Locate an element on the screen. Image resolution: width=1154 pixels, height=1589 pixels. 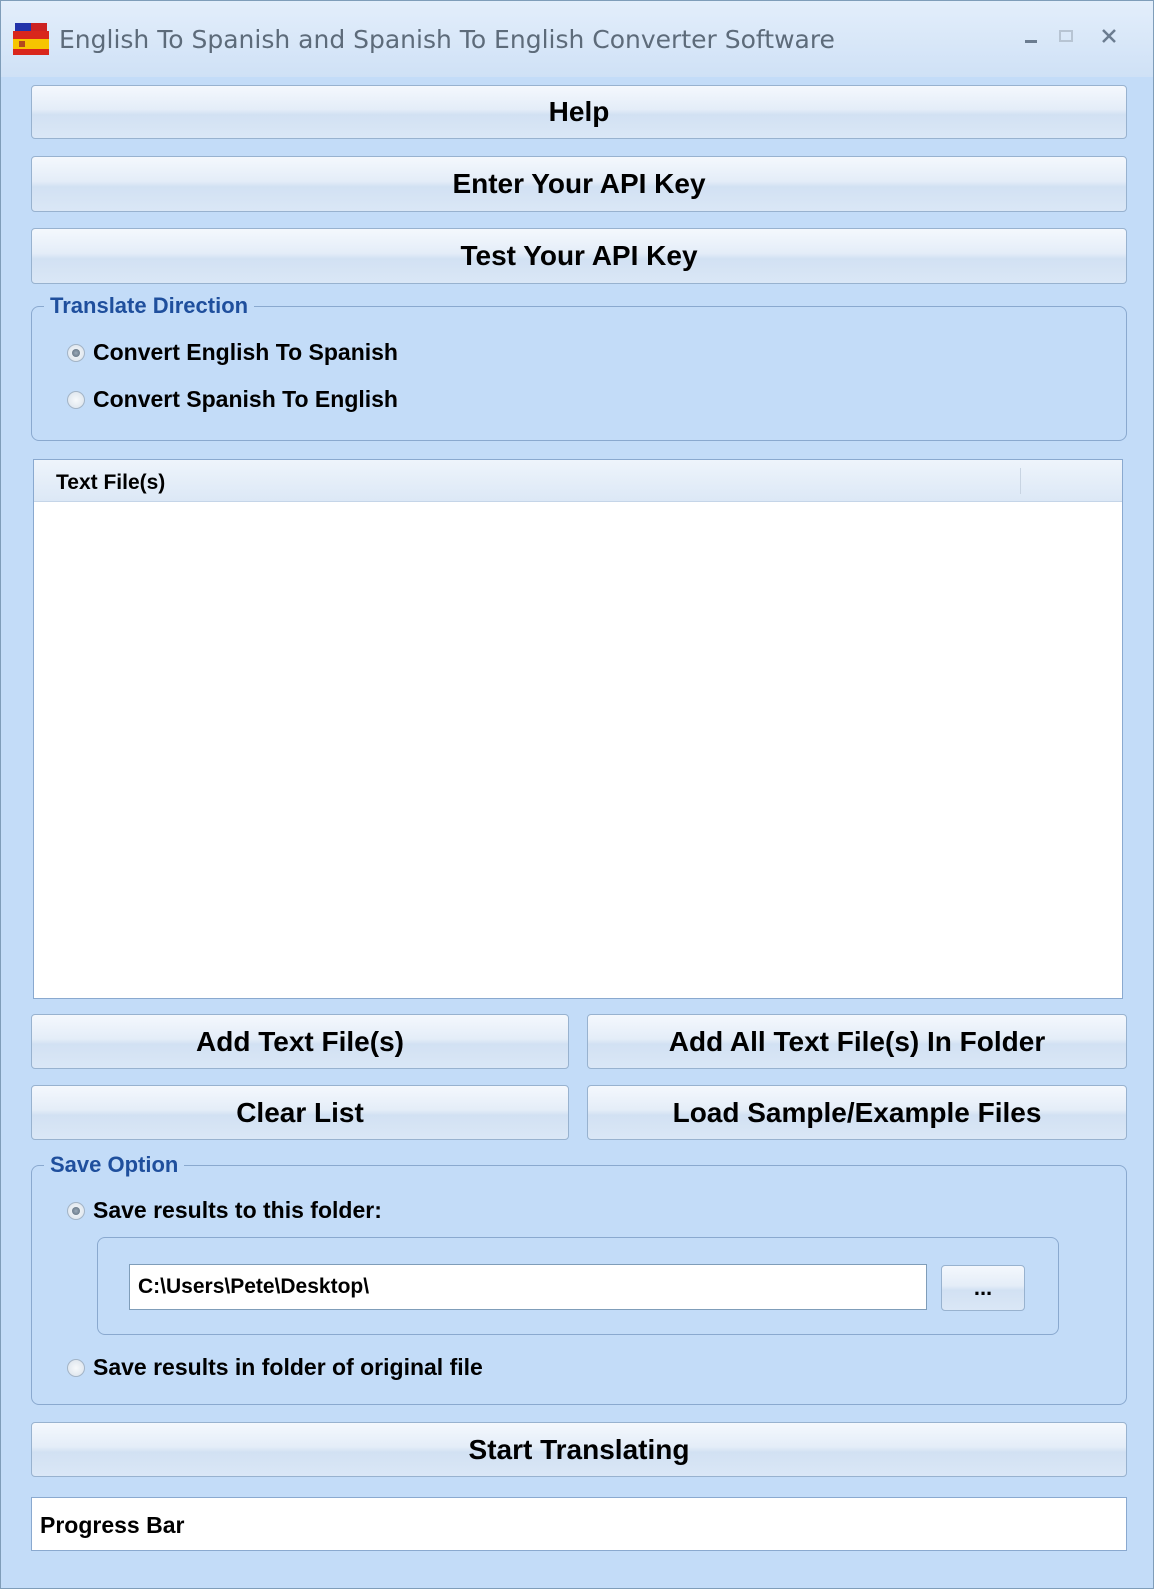
radio-label: Convert Spanish To English is located at coordinates (245, 399).